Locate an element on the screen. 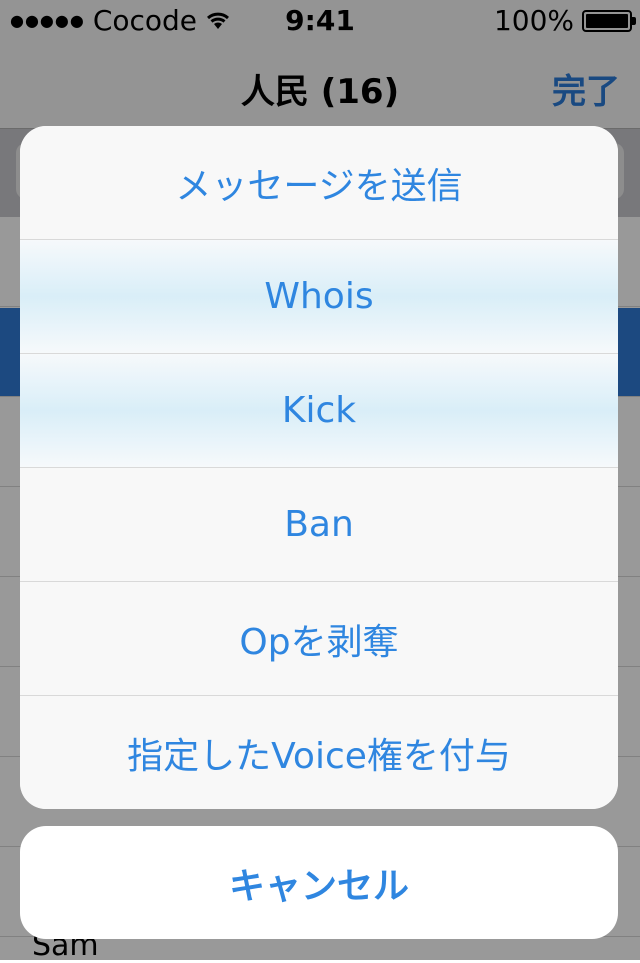 The width and height of the screenshot is (640, 963). kick-button: Kick is located at coordinates (319, 411).